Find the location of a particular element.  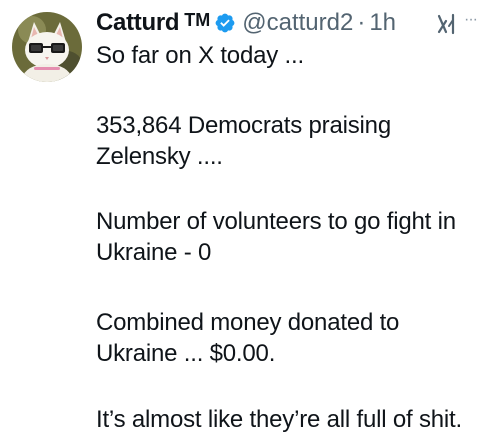

tweet-text-line: Combined money donated to is located at coordinates (248, 322).